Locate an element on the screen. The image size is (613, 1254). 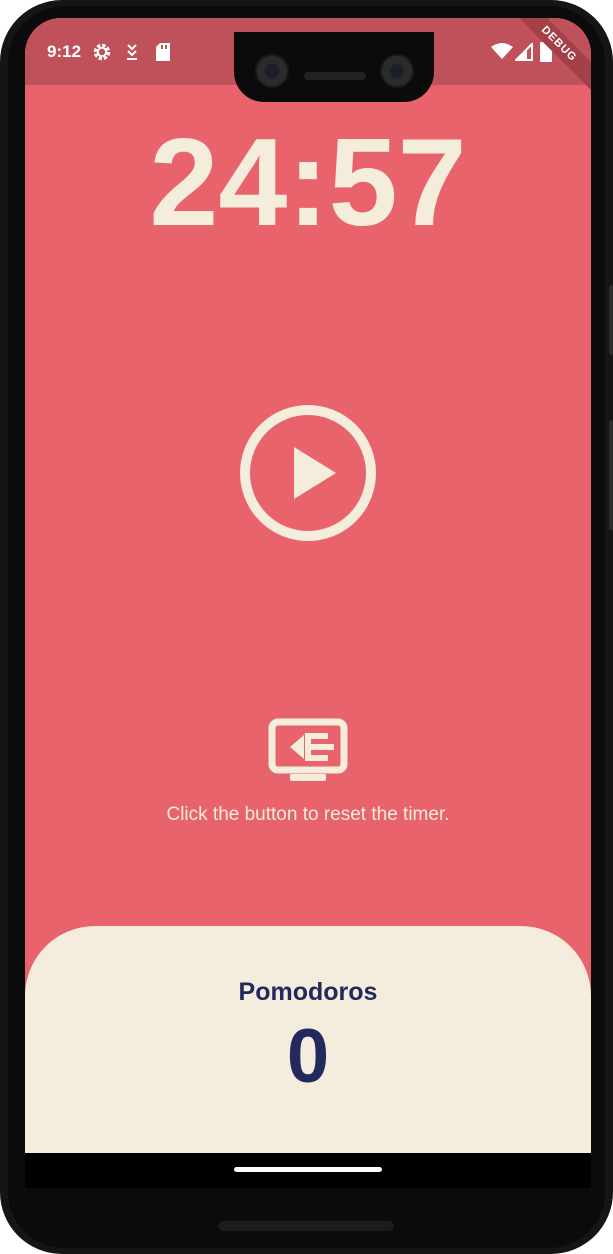
power-button is located at coordinates (611, 475).